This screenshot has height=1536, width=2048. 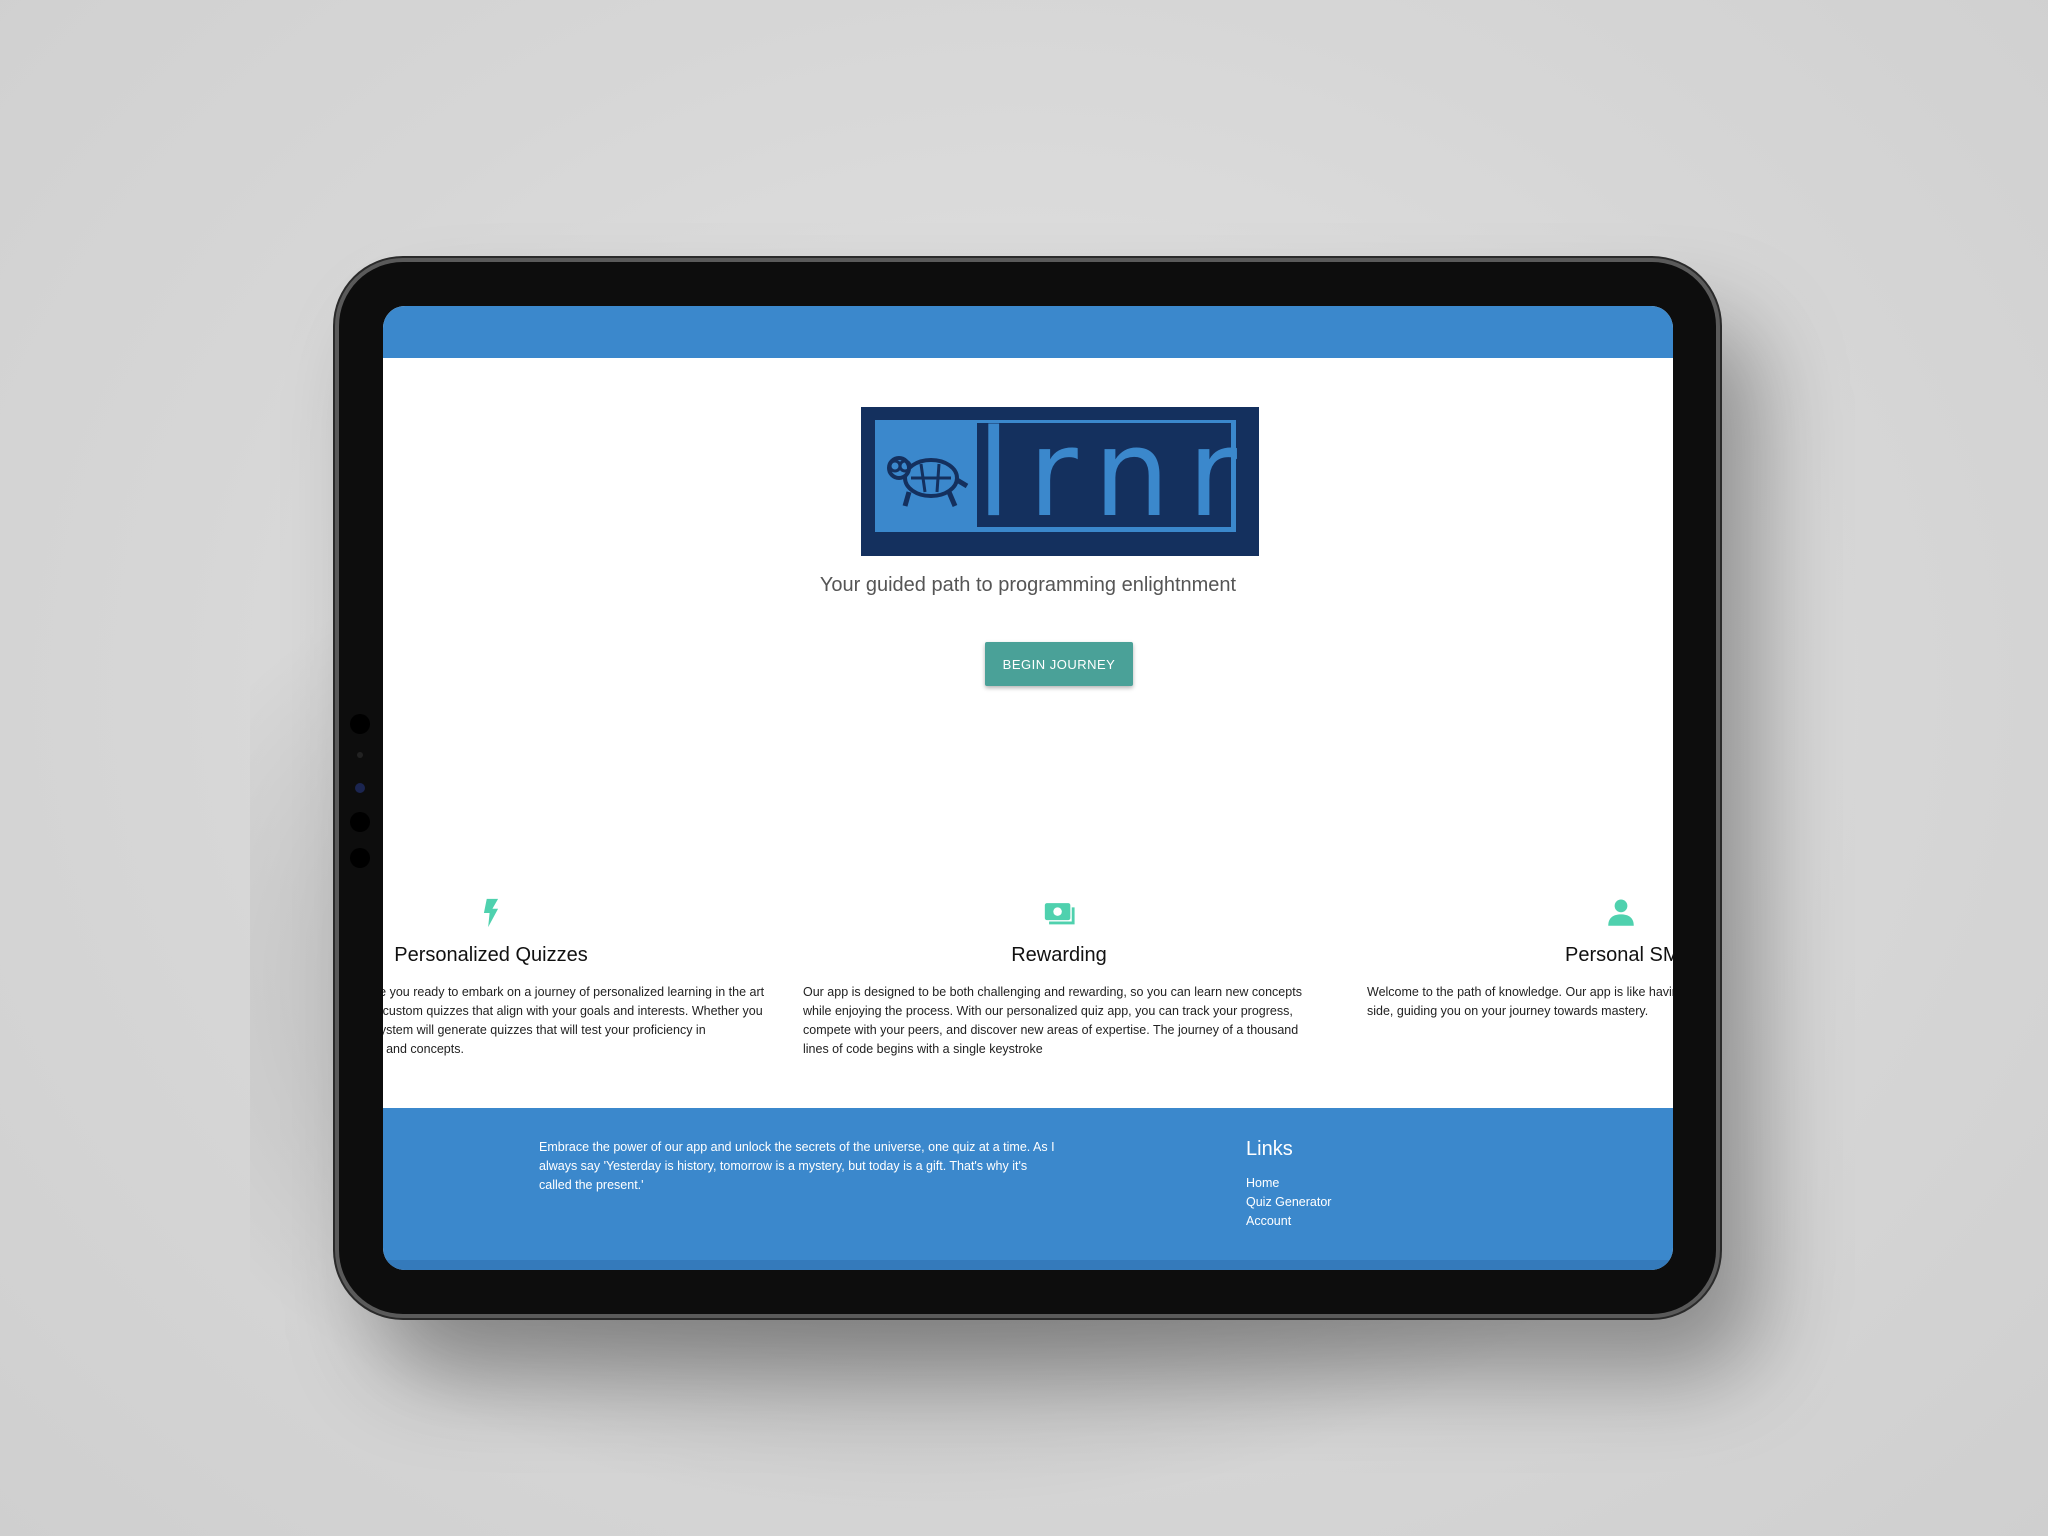 I want to click on begin-journey-button: BEGIN JOURNEY, so click(x=1059, y=664).